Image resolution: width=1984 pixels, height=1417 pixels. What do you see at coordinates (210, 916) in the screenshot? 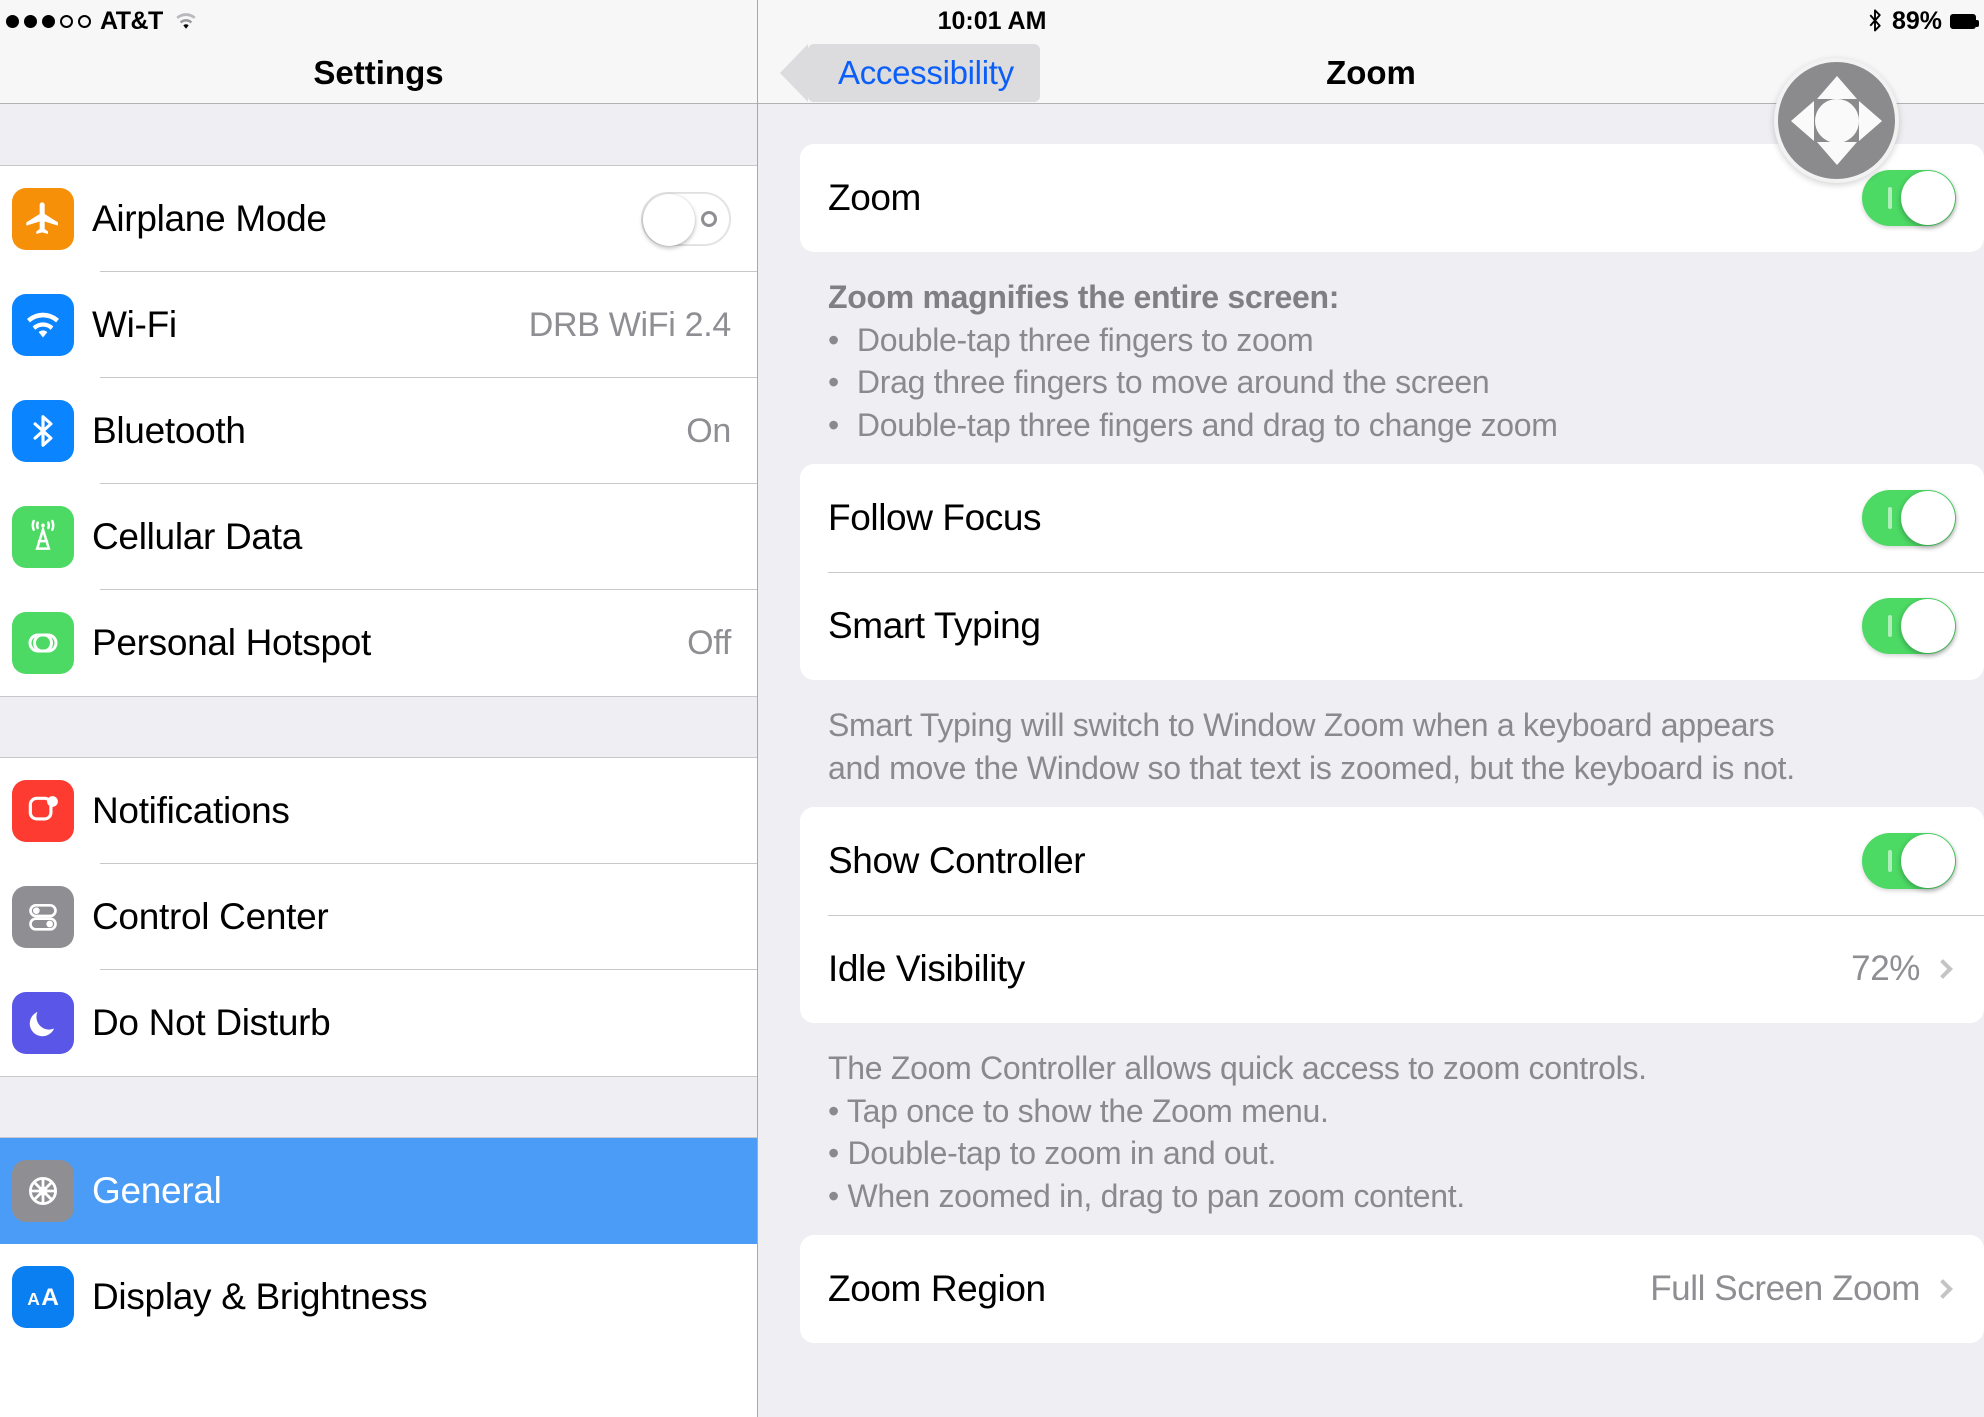
I see `sidebar-item-label: Control Center` at bounding box center [210, 916].